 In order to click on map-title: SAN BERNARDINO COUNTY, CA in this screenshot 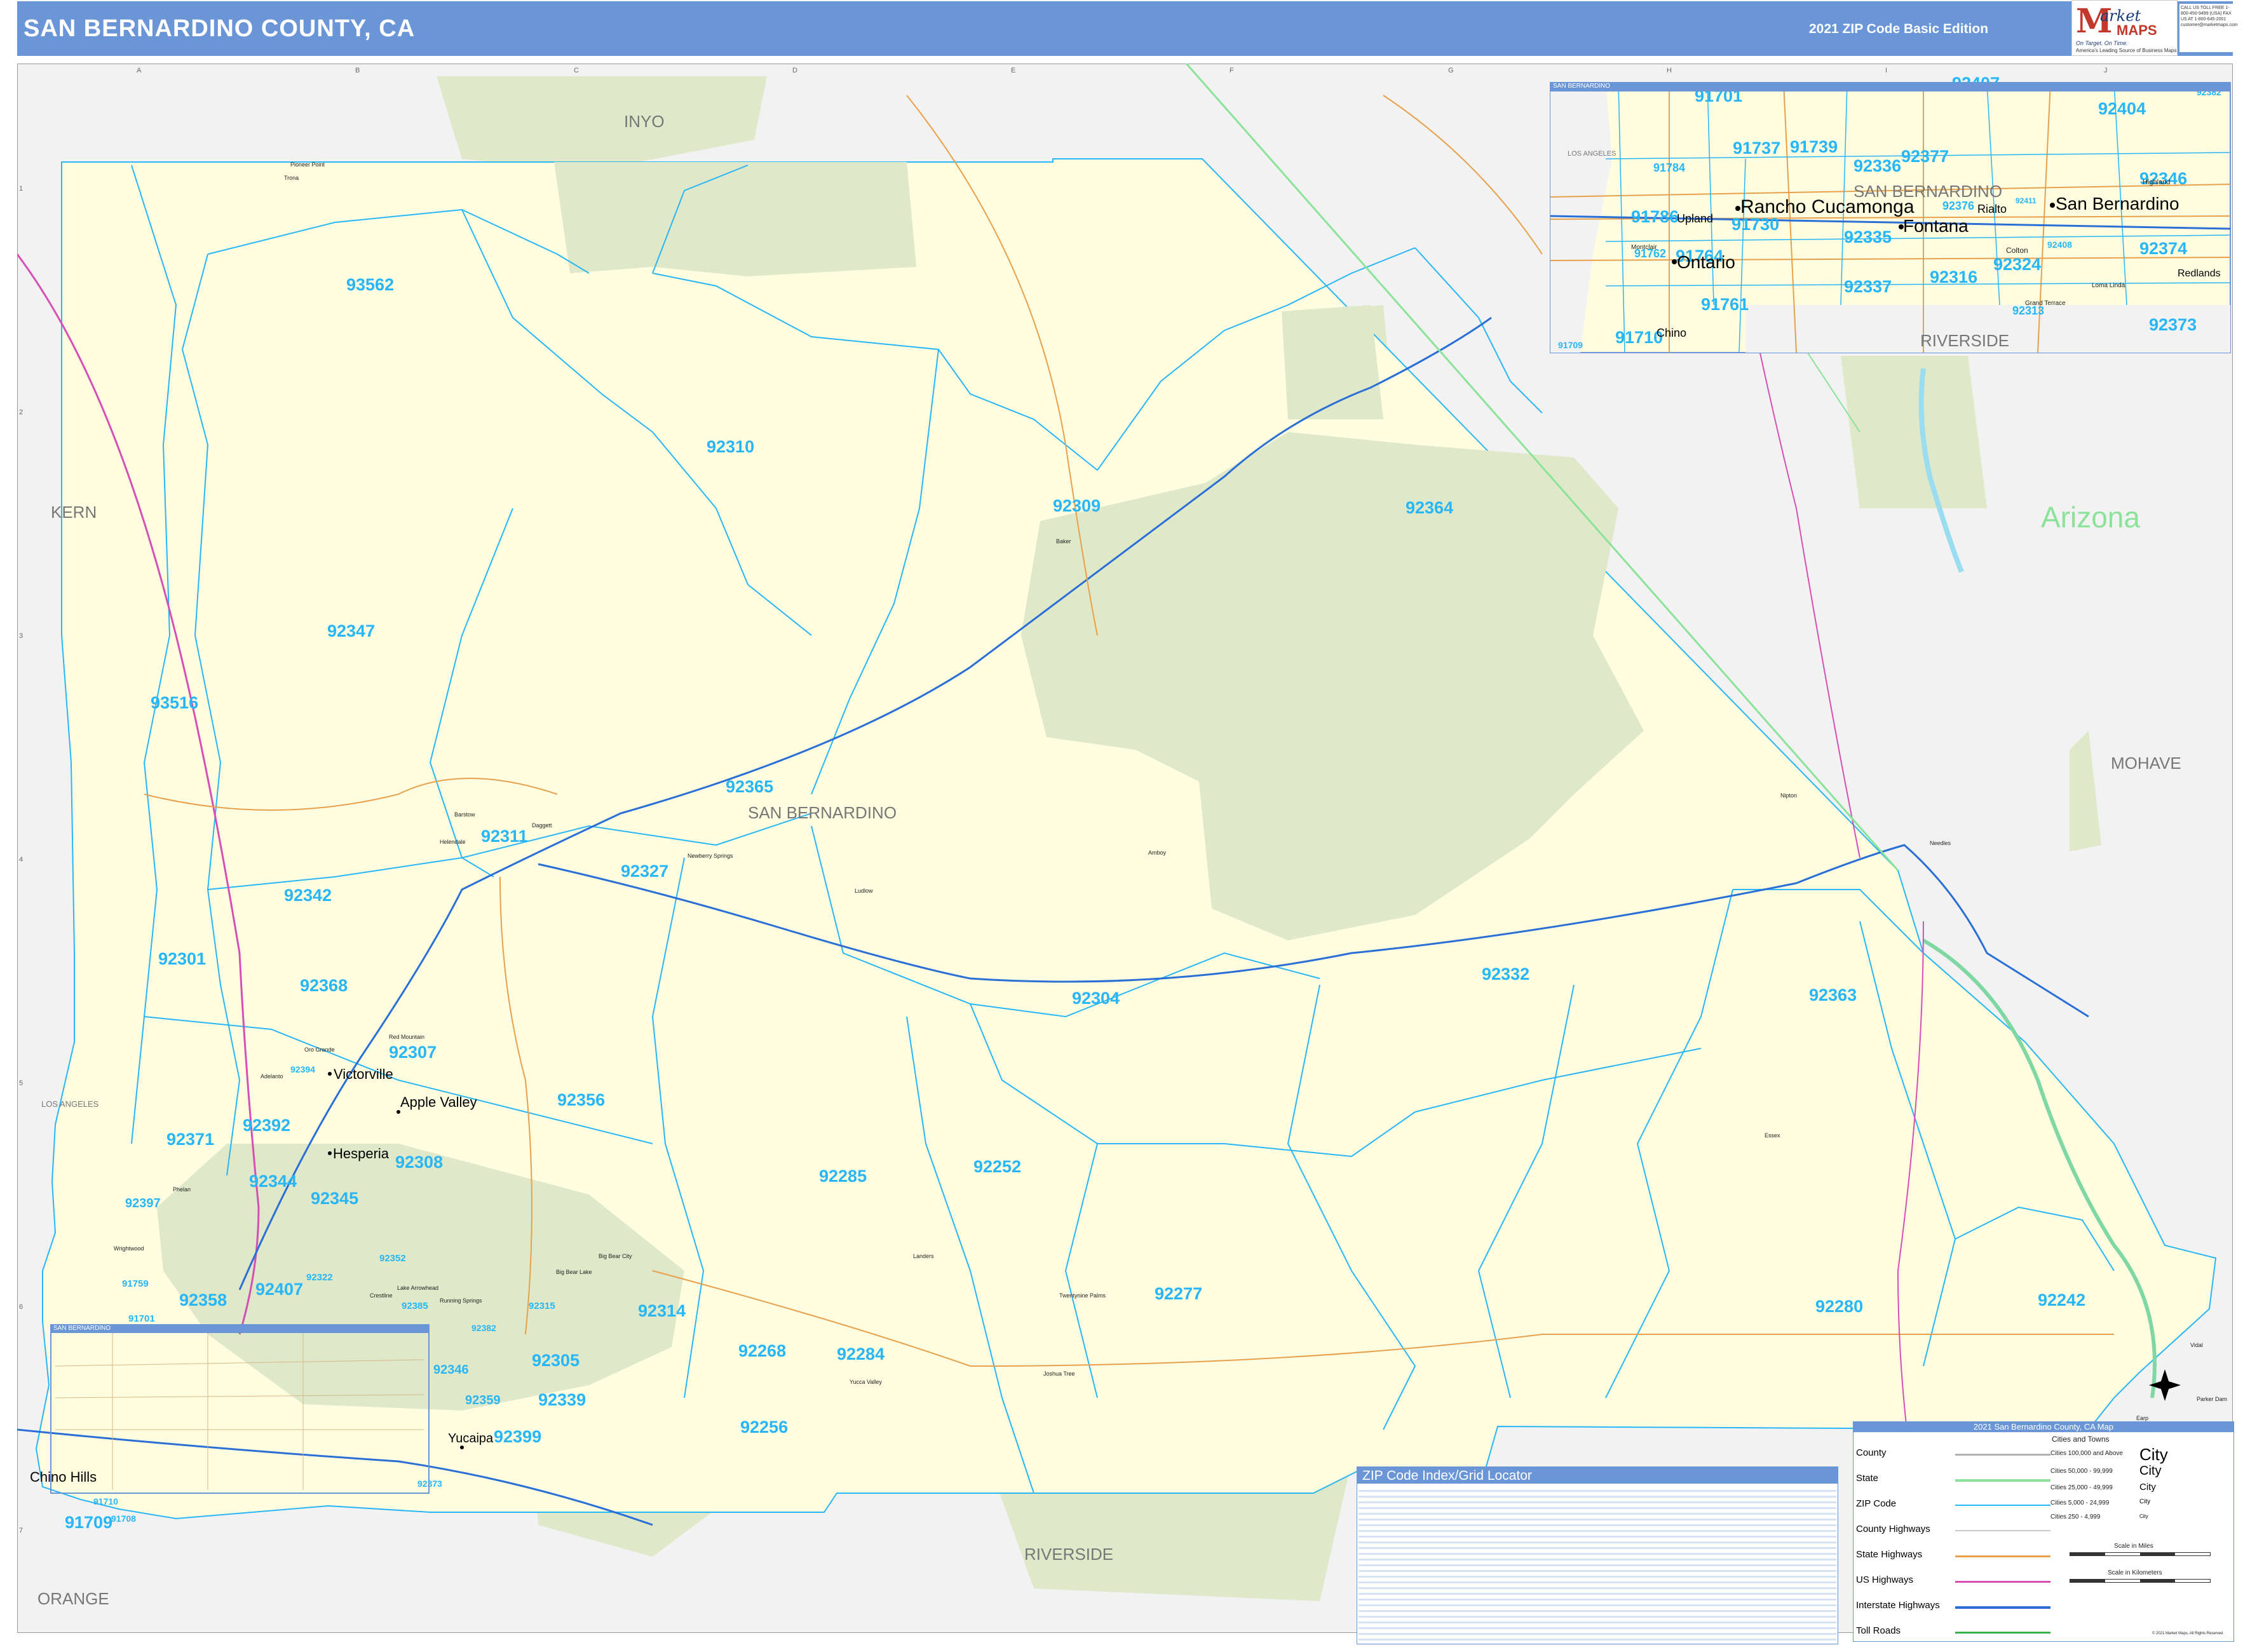, I will do `click(220, 29)`.